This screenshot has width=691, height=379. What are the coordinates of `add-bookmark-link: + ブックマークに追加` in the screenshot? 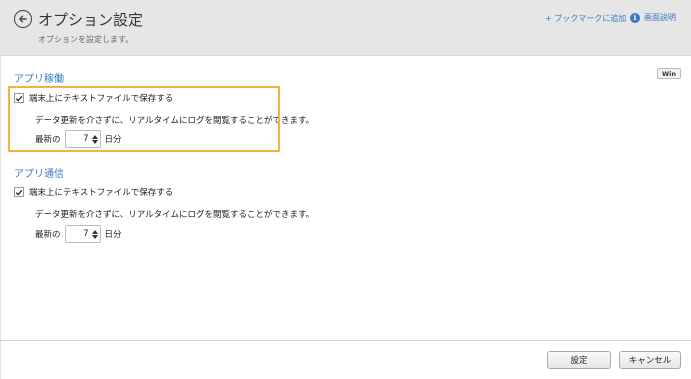 It's located at (585, 18).